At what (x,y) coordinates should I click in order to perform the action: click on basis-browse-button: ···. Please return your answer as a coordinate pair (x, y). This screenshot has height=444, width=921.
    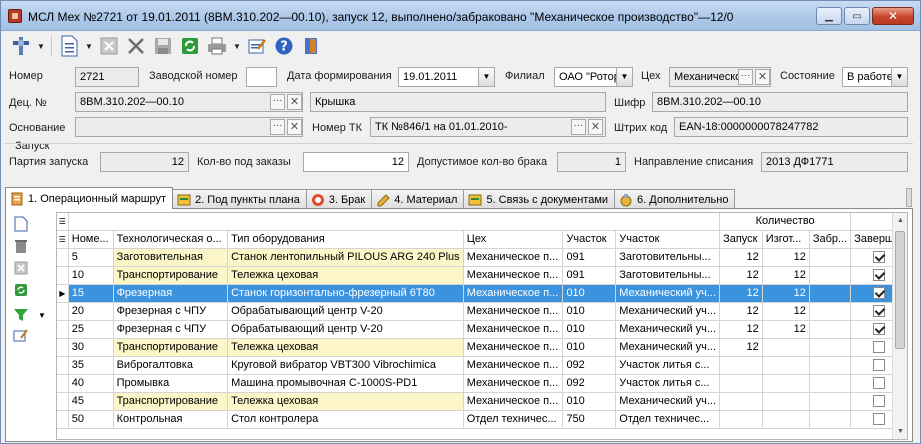
    Looking at the image, I should click on (277, 127).